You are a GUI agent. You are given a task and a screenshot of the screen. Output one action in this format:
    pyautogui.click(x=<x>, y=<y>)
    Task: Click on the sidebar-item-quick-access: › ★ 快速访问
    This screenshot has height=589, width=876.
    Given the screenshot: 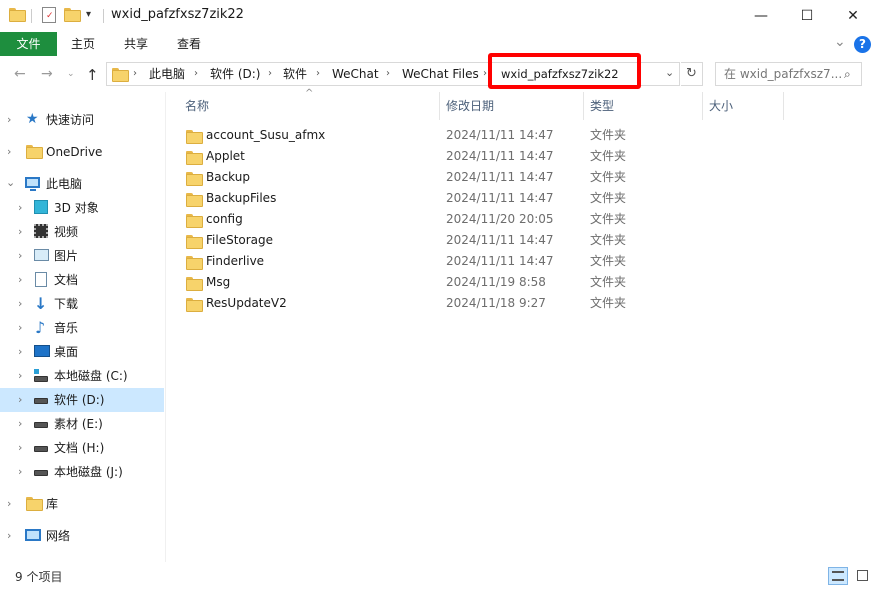 What is the action you would take?
    pyautogui.click(x=82, y=120)
    